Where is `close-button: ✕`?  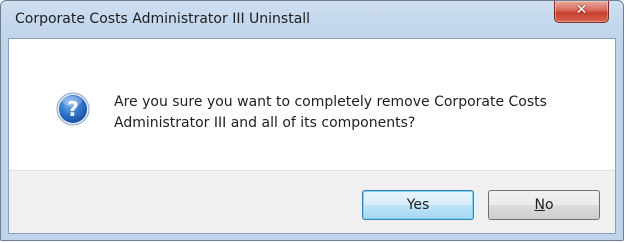 close-button: ✕ is located at coordinates (581, 12).